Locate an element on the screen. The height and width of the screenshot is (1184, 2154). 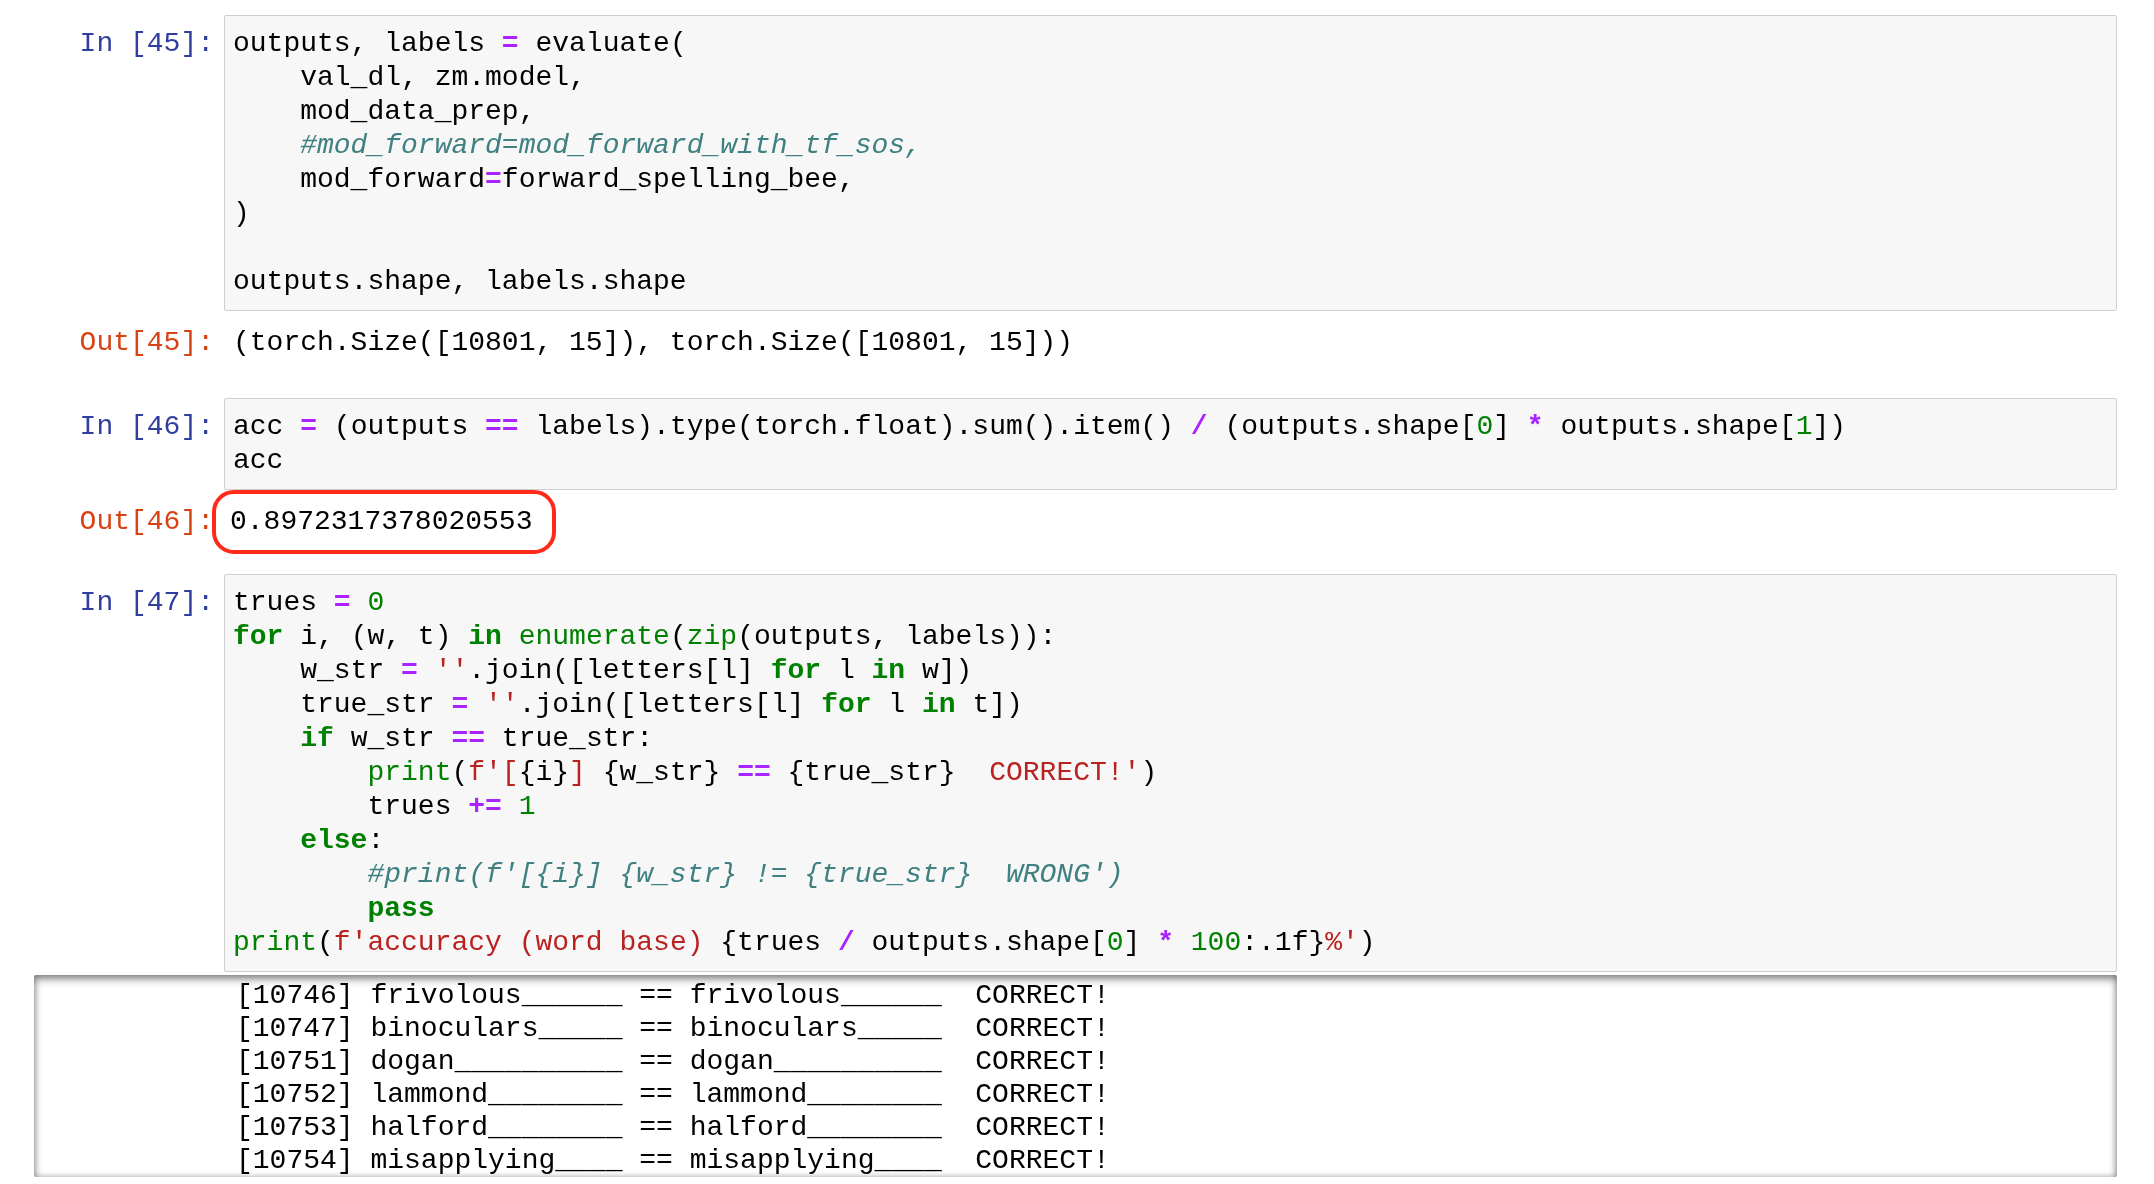
output-line: [10751] dogan__________ == dogan__________ CORRECT! is located at coordinates (673, 1061).